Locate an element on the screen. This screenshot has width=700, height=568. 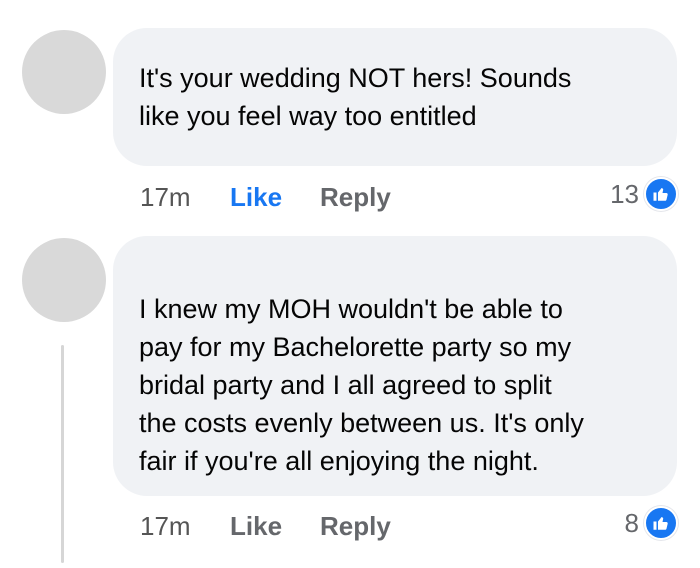
comment-text-line: like you feel way too entitled is located at coordinates (308, 116).